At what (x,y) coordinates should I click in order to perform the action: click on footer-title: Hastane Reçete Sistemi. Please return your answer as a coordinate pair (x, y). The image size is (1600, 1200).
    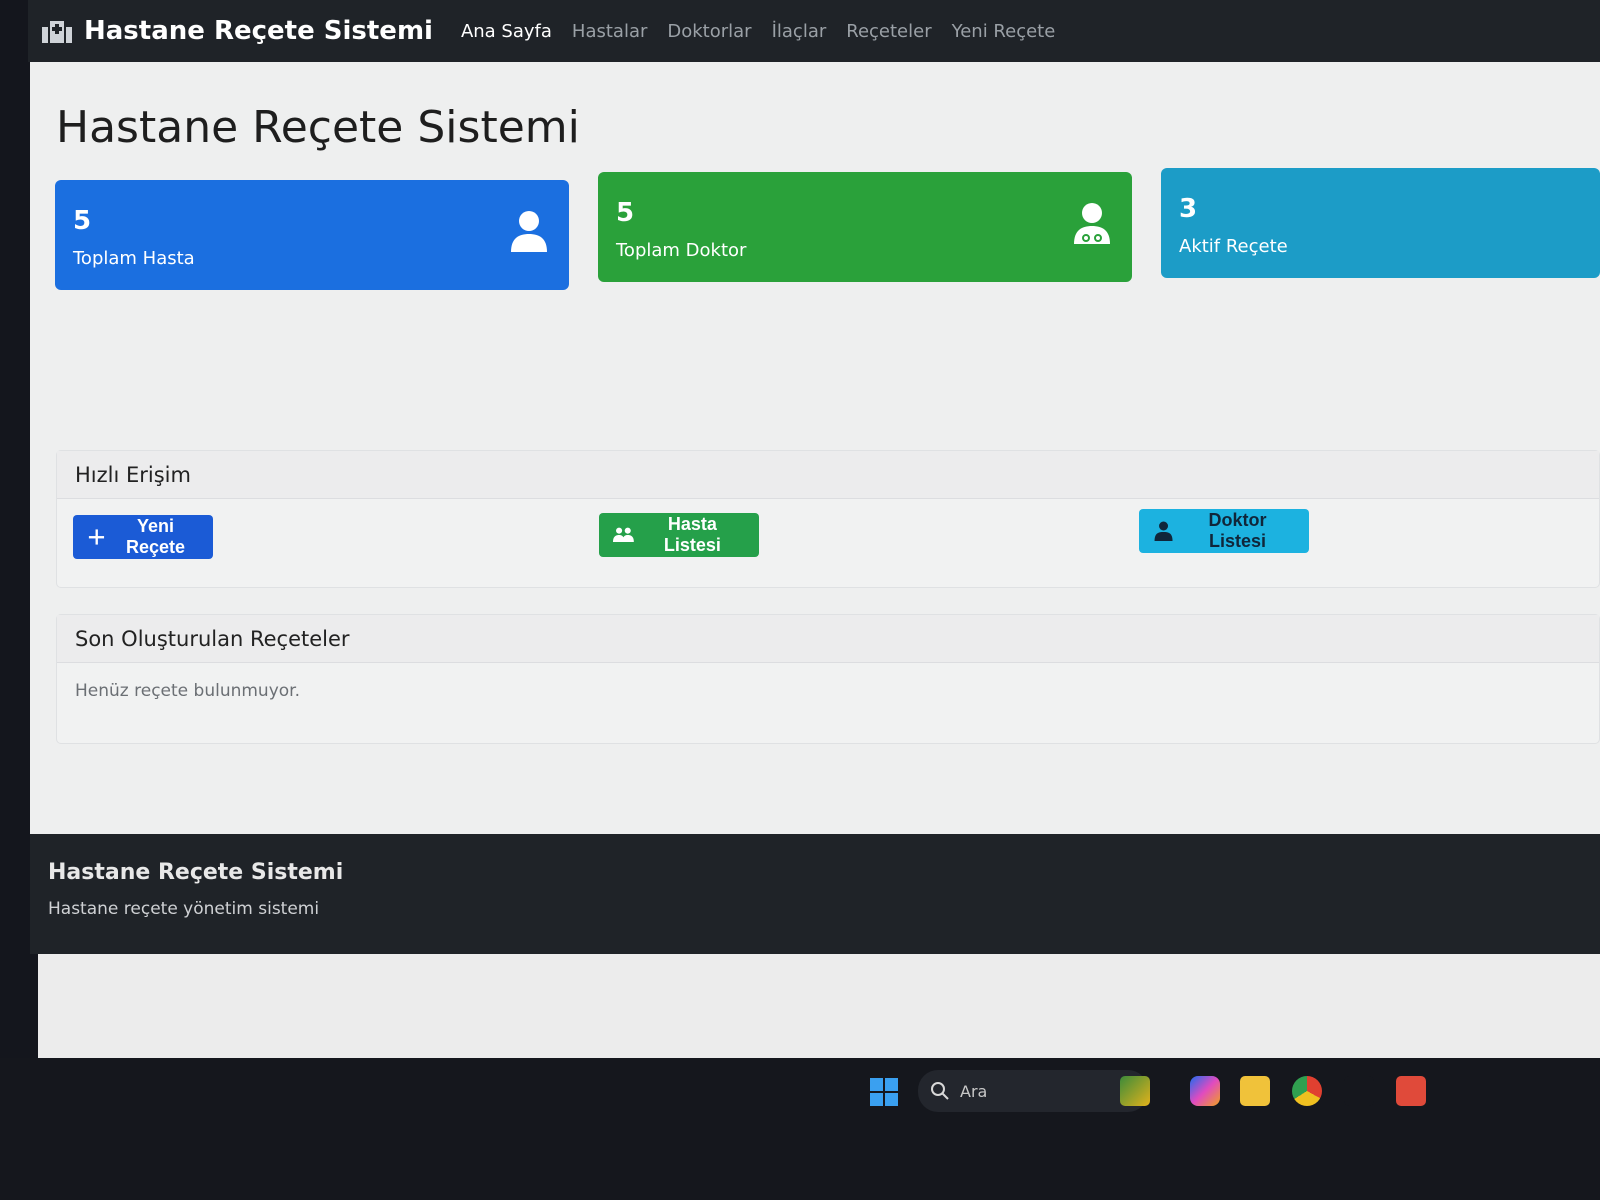
    Looking at the image, I should click on (196, 872).